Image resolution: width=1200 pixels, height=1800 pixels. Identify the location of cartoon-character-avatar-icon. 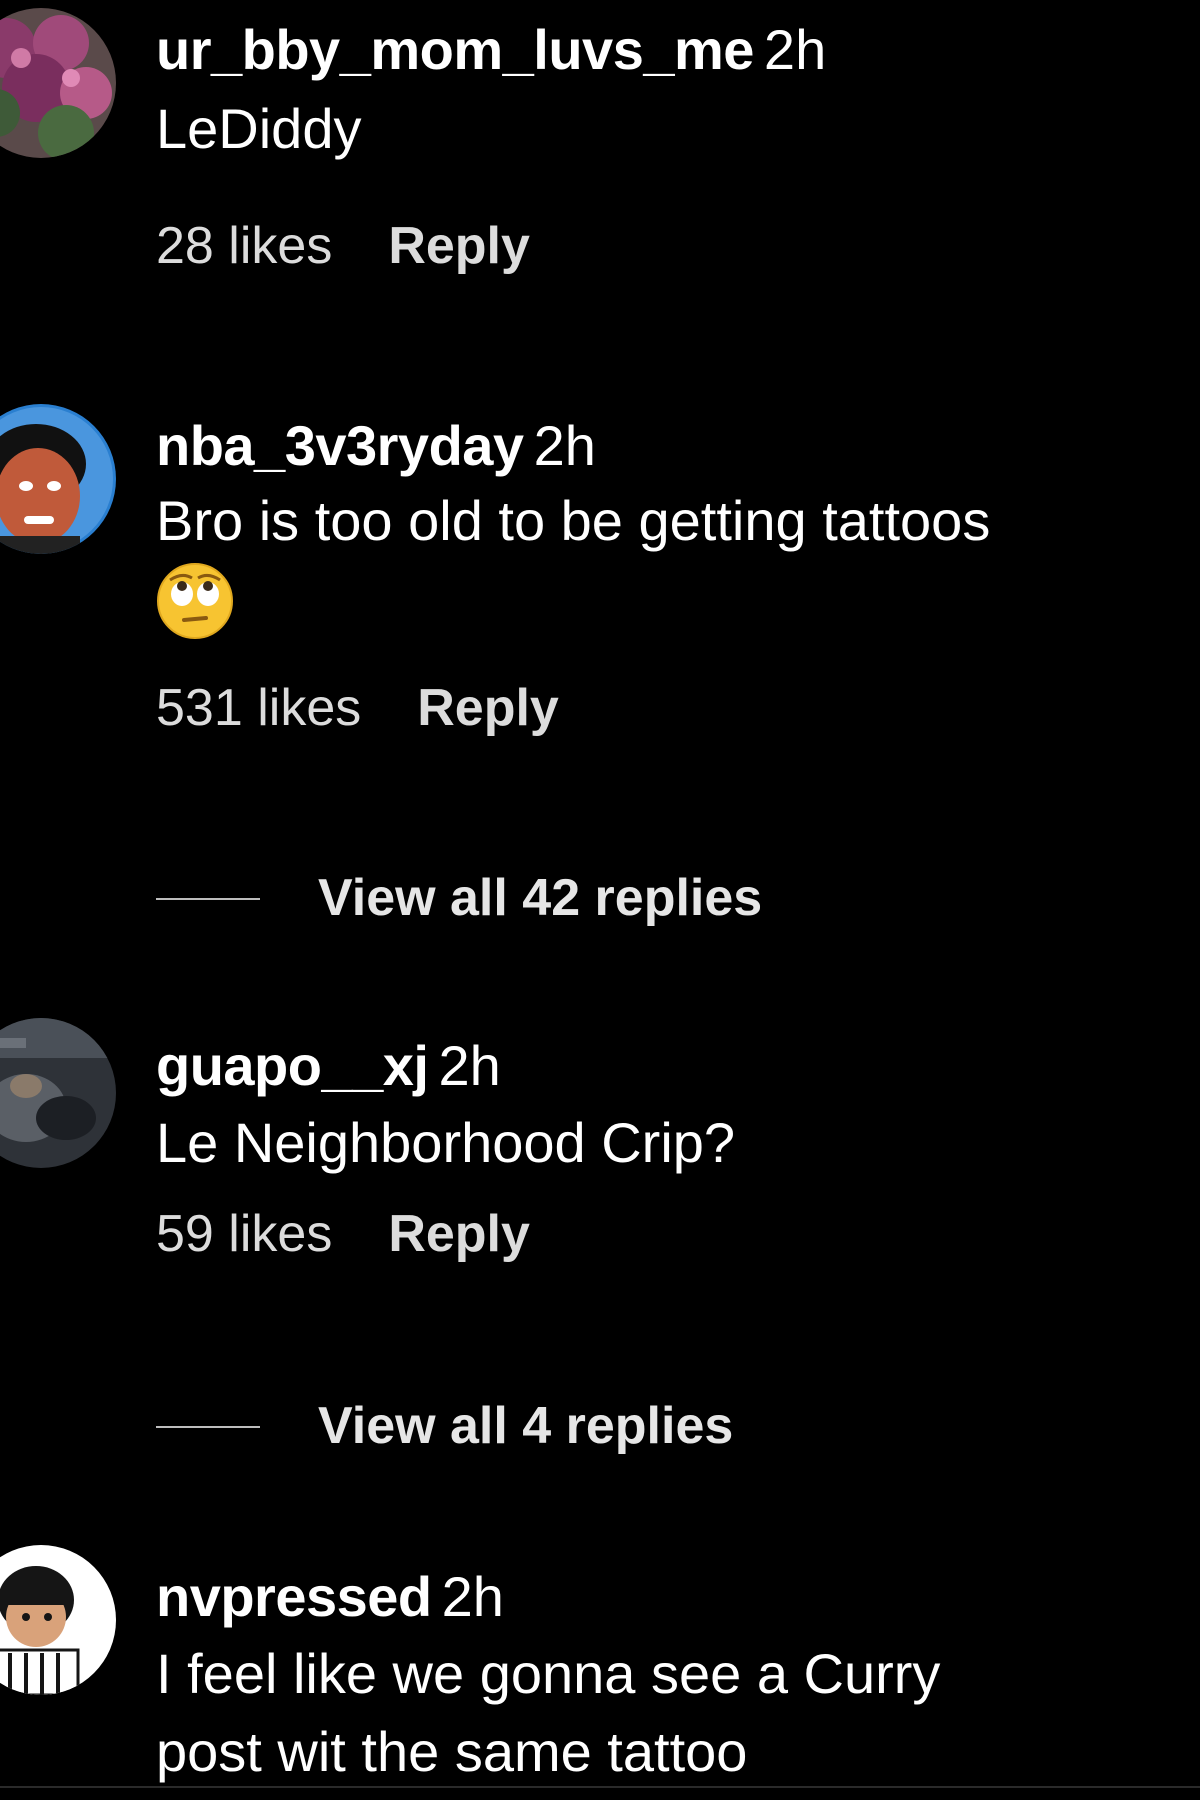
(58, 1620).